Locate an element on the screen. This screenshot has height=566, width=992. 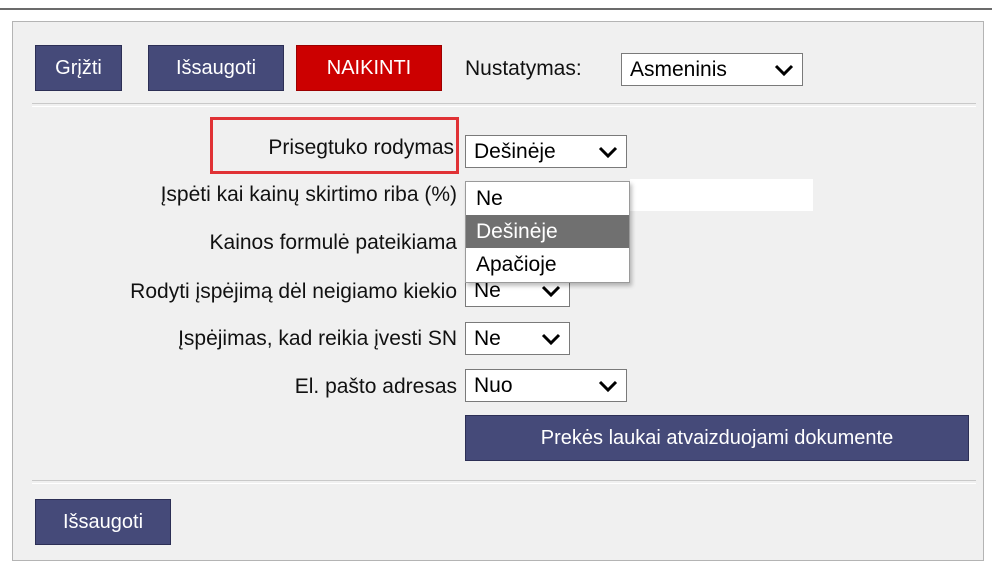
serial-number-value: Ne is located at coordinates (487, 338).